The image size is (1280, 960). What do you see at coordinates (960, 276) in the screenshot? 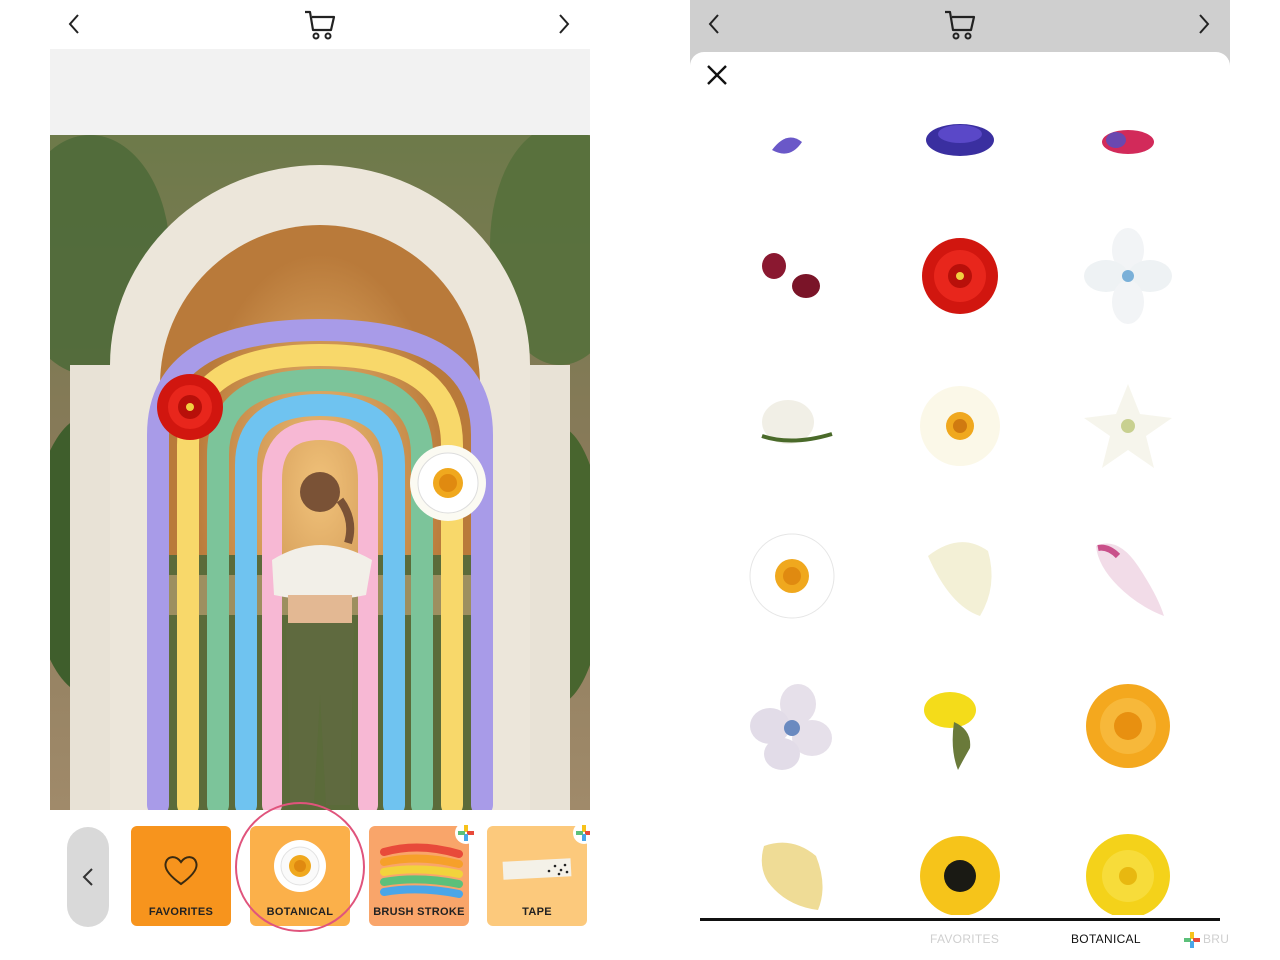
I see `sticker-red-rose` at bounding box center [960, 276].